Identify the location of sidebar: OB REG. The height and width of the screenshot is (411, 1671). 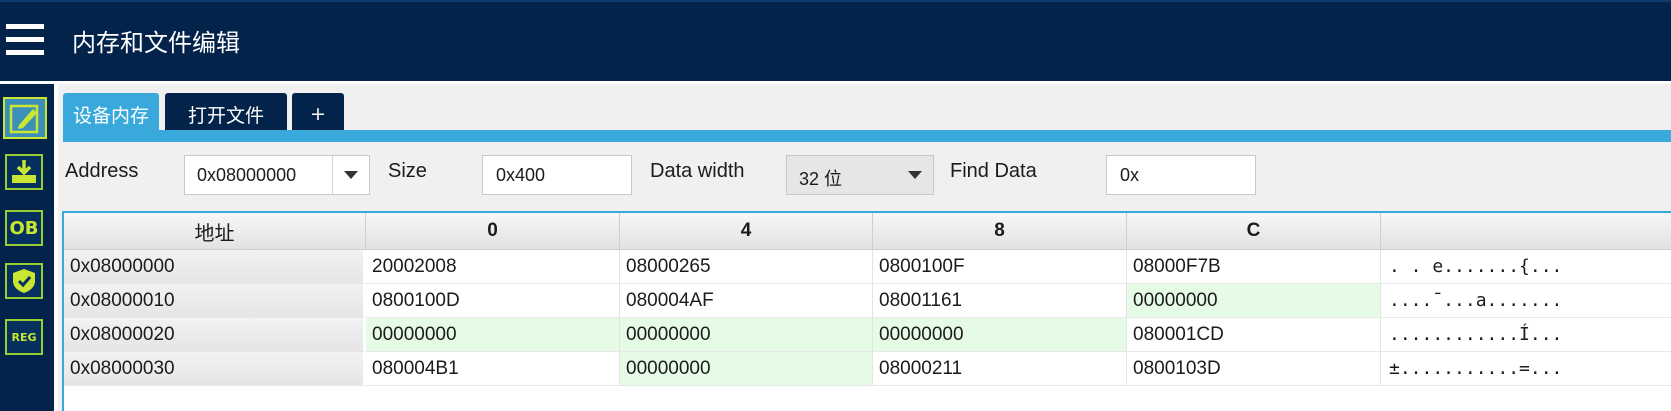
(27, 247).